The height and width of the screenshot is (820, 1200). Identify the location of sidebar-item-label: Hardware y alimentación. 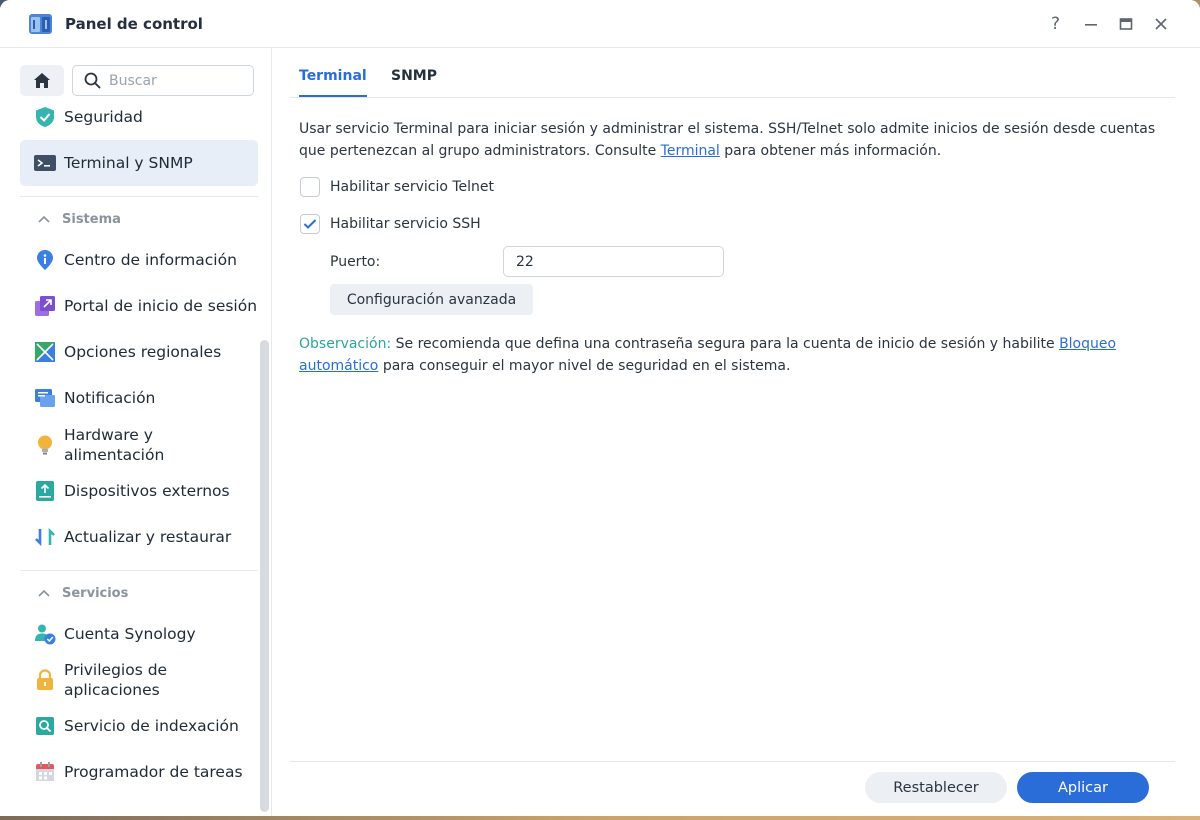
(114, 445).